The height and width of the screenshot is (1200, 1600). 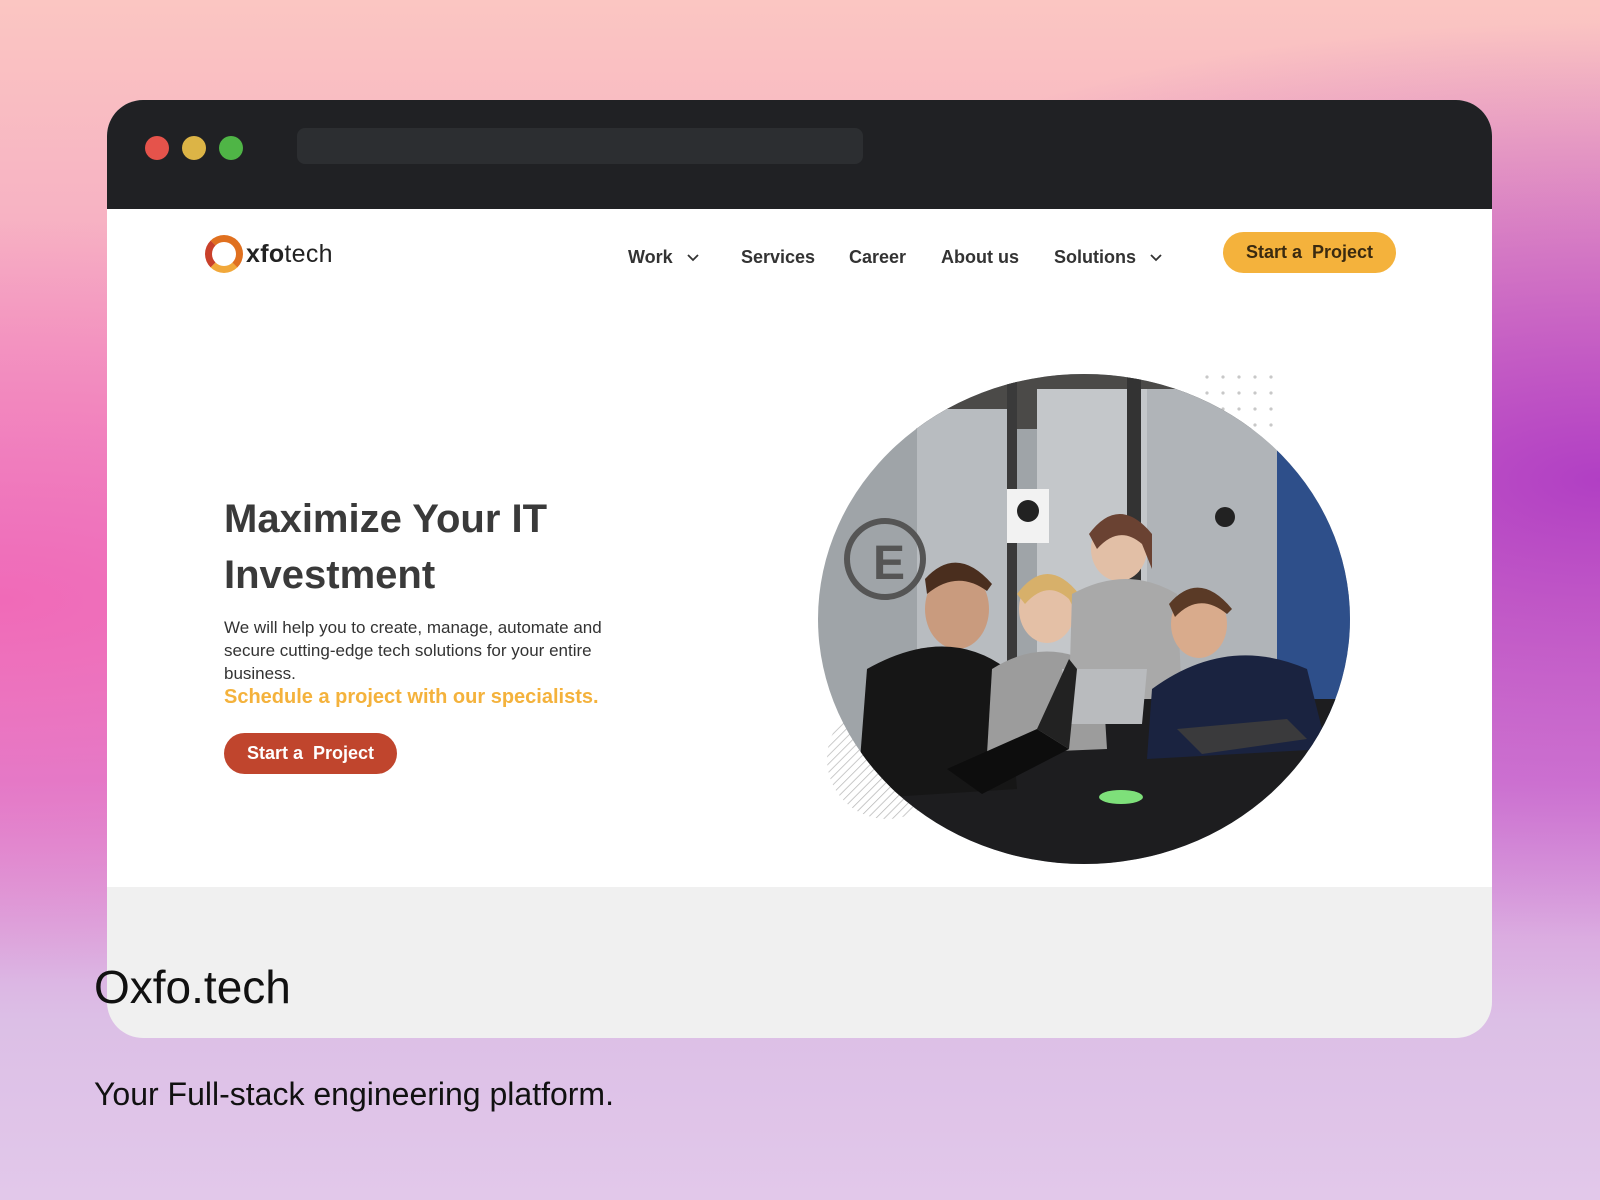 I want to click on browser-chrome, so click(x=799, y=154).